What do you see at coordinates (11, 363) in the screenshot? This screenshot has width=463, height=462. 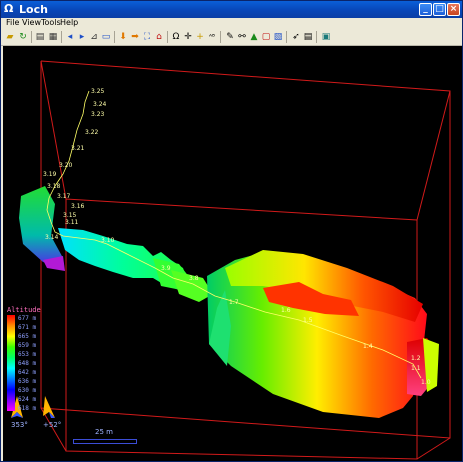 I see `legend-color-bar` at bounding box center [11, 363].